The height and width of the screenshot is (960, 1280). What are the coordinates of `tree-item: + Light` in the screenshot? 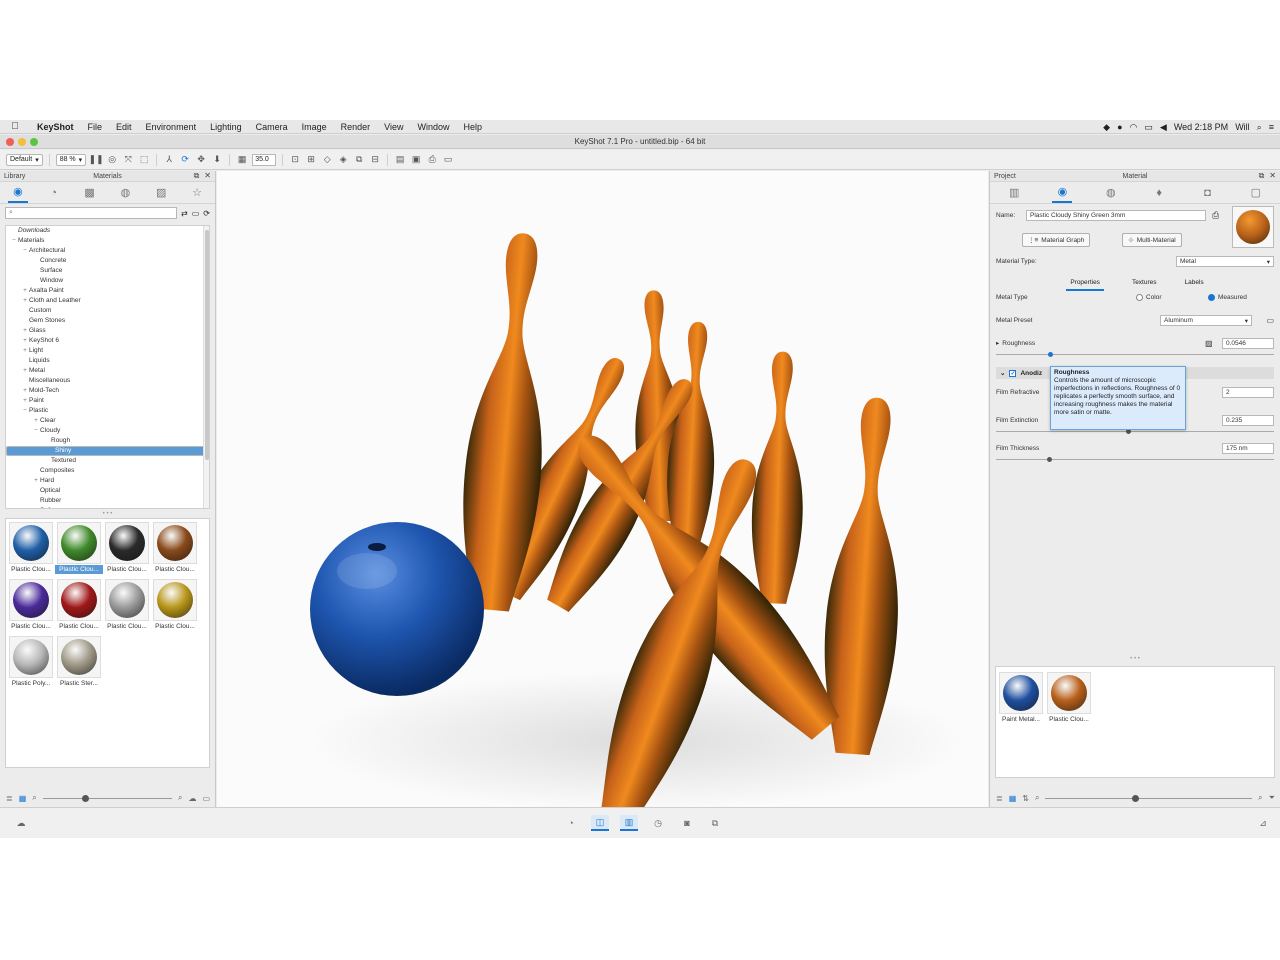 It's located at (107, 351).